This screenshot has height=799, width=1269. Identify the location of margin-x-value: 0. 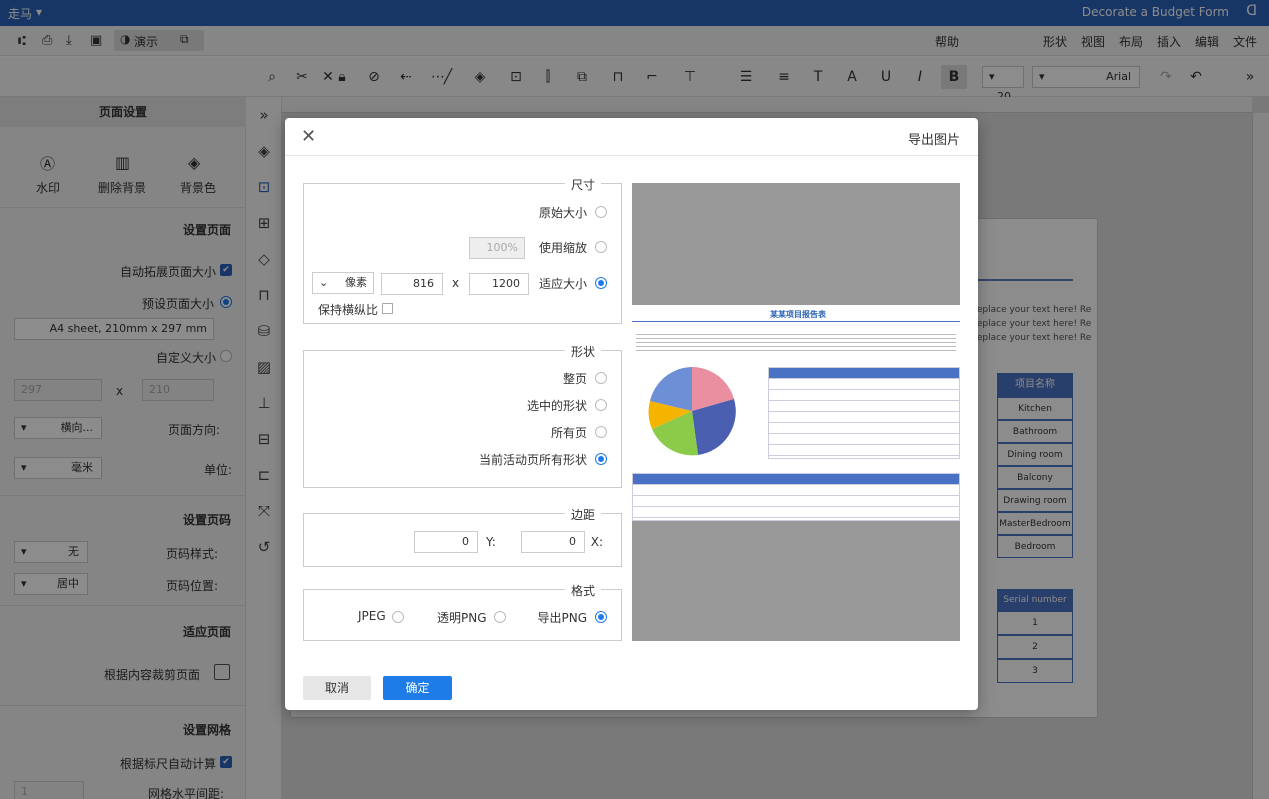
(572, 541).